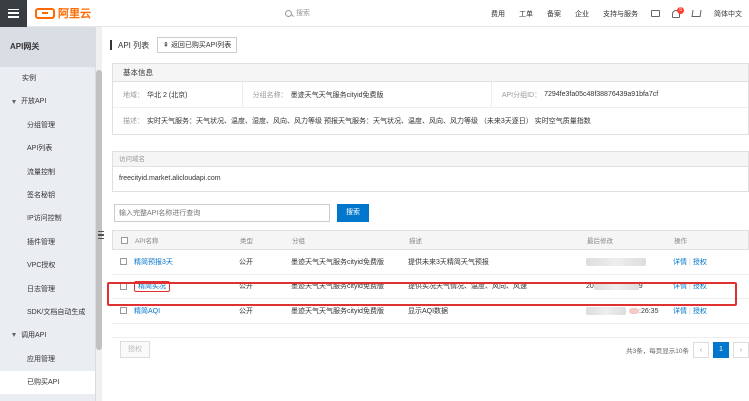  I want to click on pagination: 共3条，每页显示10条 ‹ 1 ›, so click(687, 349).